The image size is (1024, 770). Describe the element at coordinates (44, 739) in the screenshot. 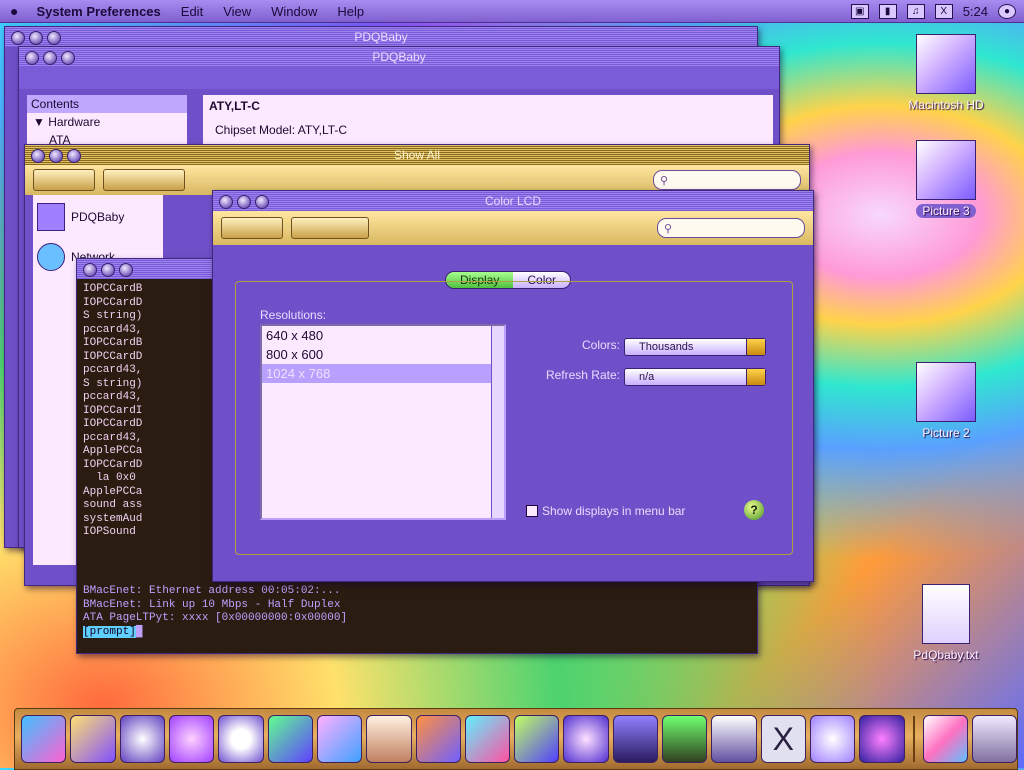

I see `finder-icon` at that location.